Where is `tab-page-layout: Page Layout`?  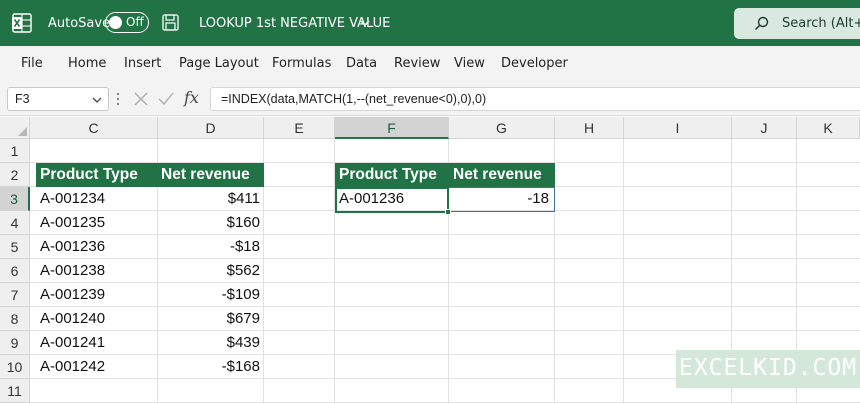
tab-page-layout: Page Layout is located at coordinates (219, 63).